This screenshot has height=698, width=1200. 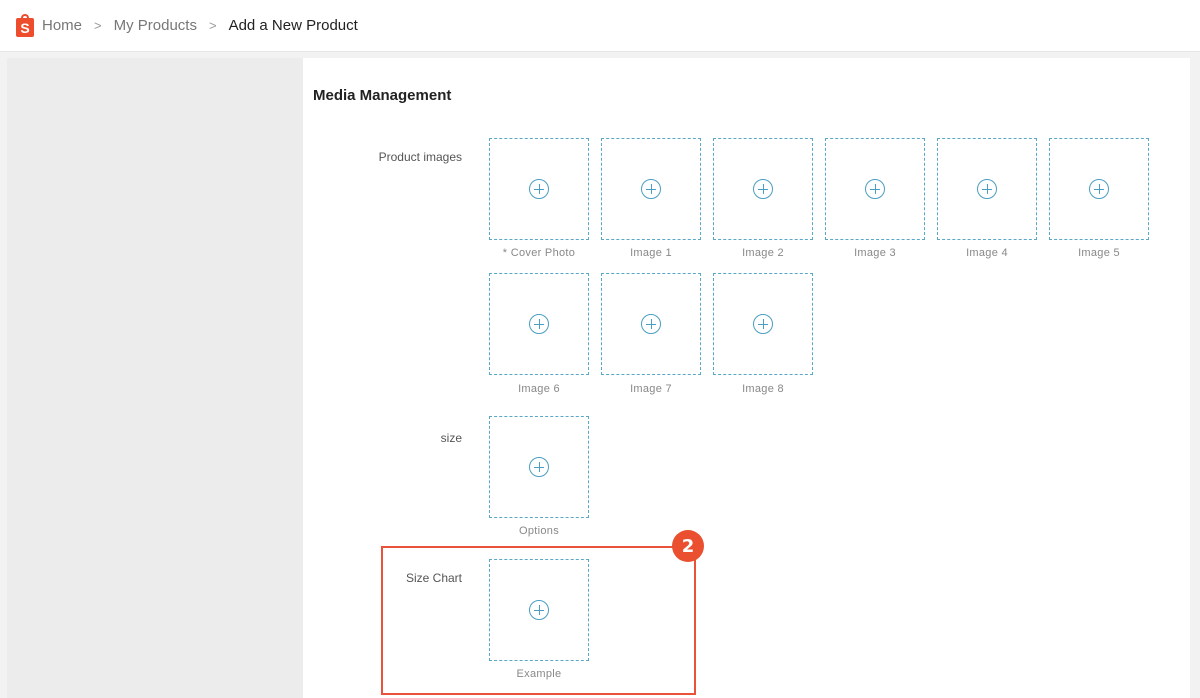 I want to click on upload-image-8-slot, so click(x=763, y=324).